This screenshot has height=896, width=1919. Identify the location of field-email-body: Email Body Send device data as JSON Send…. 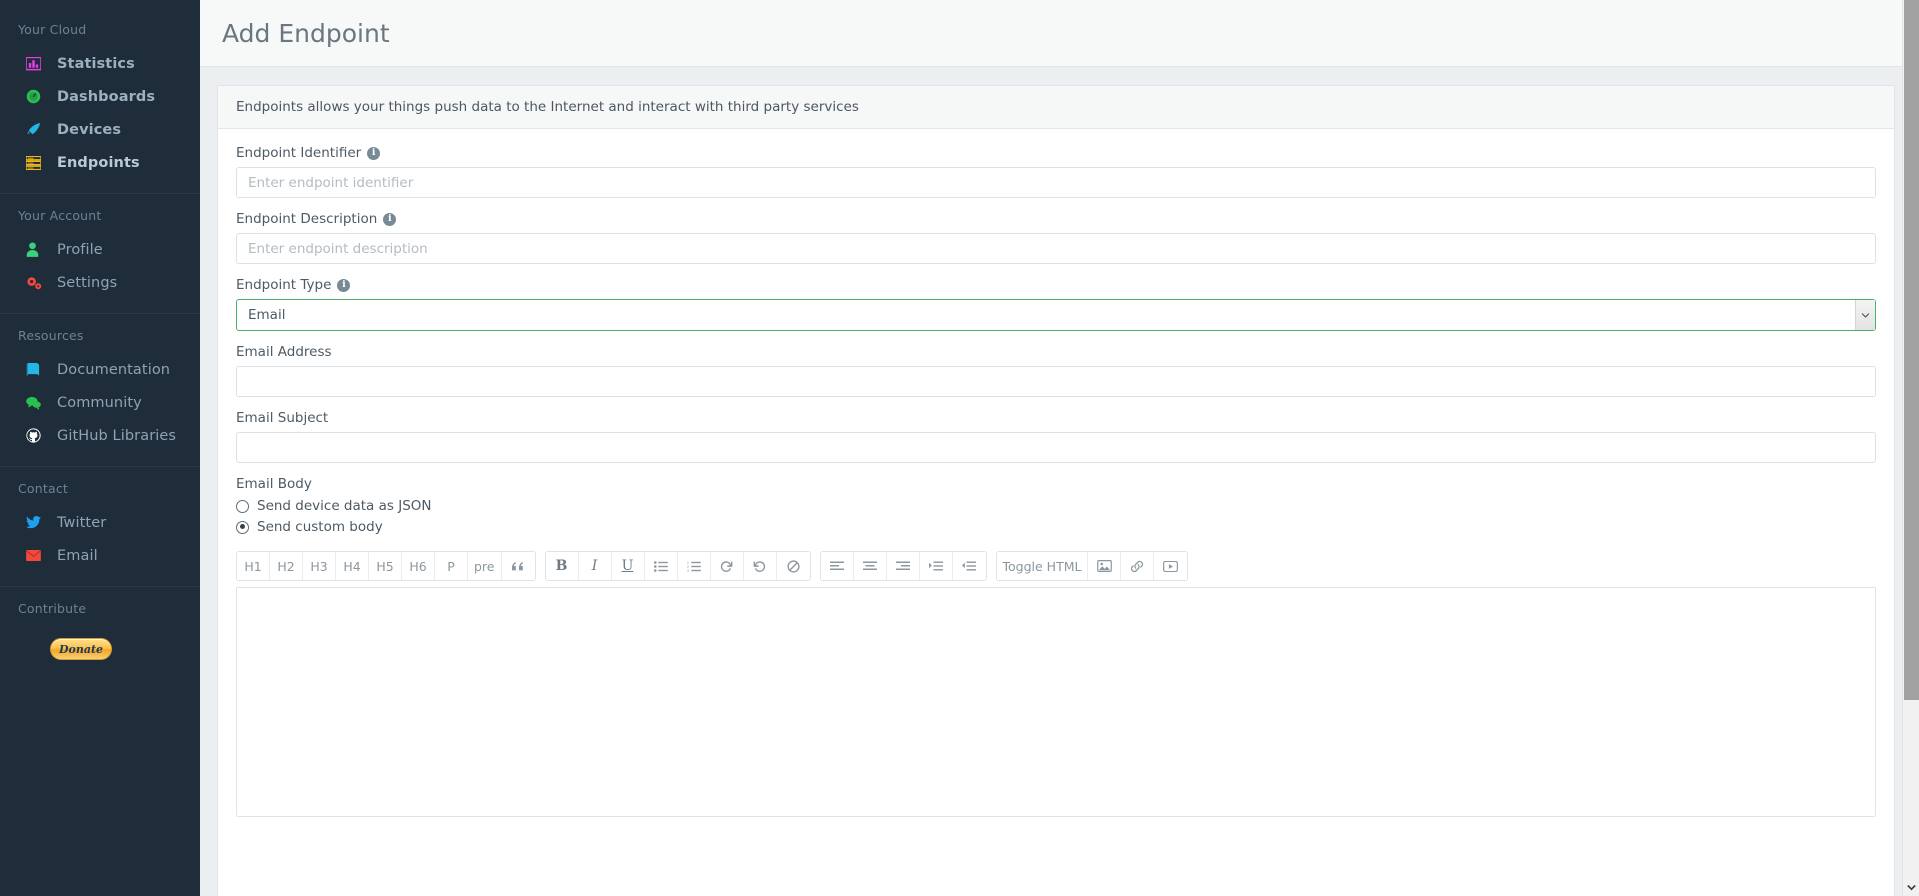
(1056, 505).